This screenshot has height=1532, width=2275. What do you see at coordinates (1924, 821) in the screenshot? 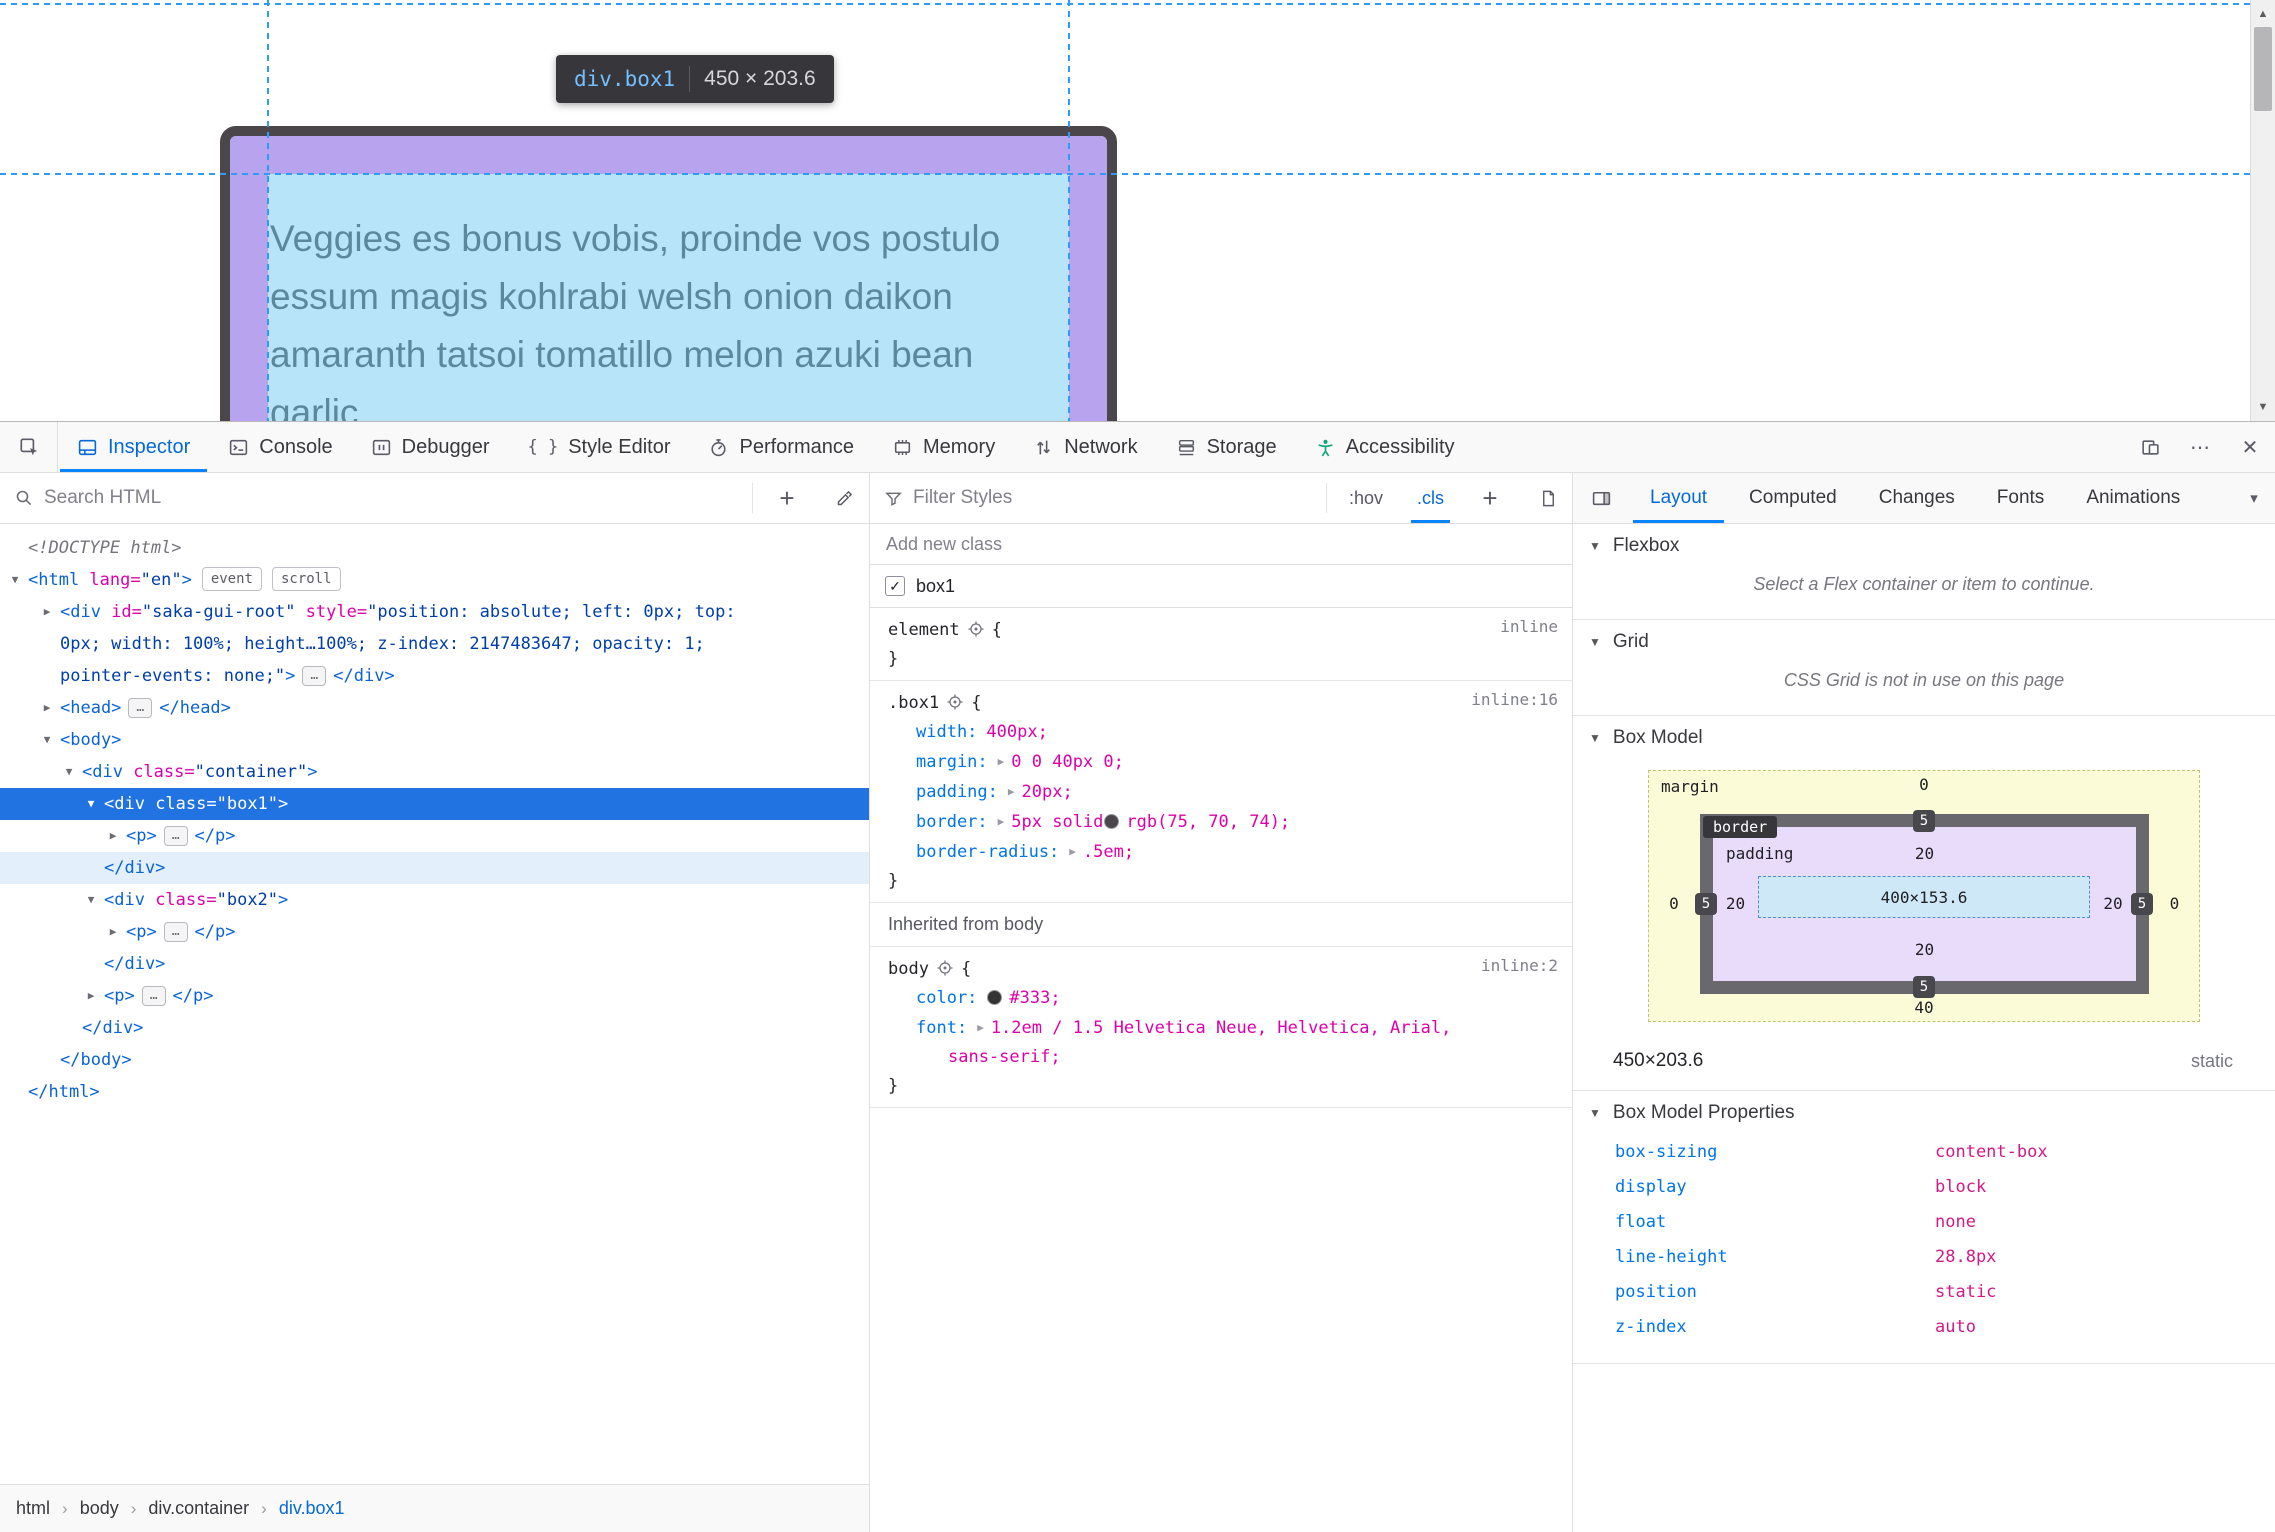
I see `border-top-value: 5` at bounding box center [1924, 821].